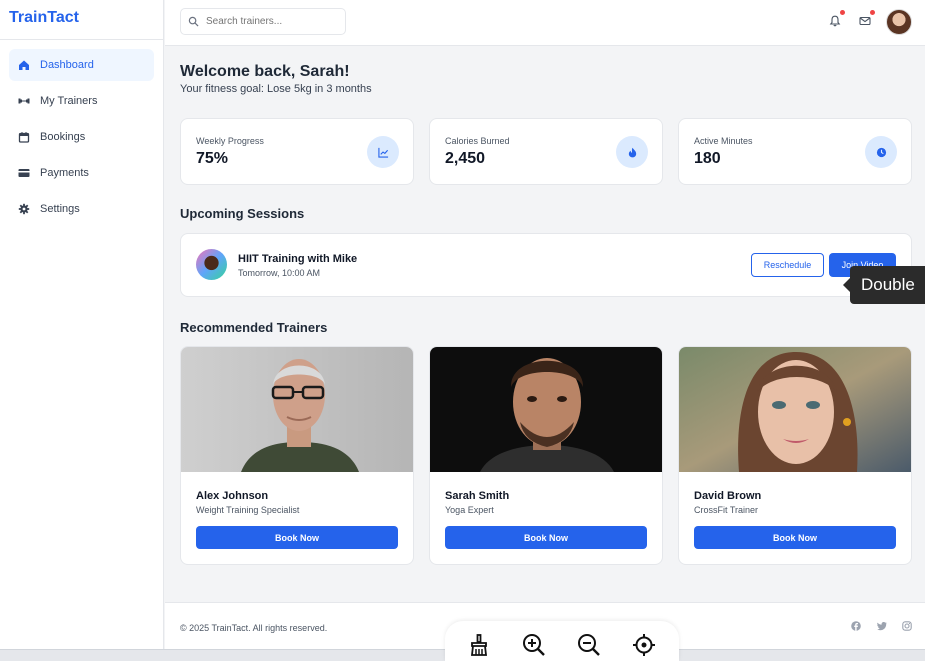 Image resolution: width=925 pixels, height=661 pixels. I want to click on sidebar-item-dashboard: Dashboard, so click(81, 65).